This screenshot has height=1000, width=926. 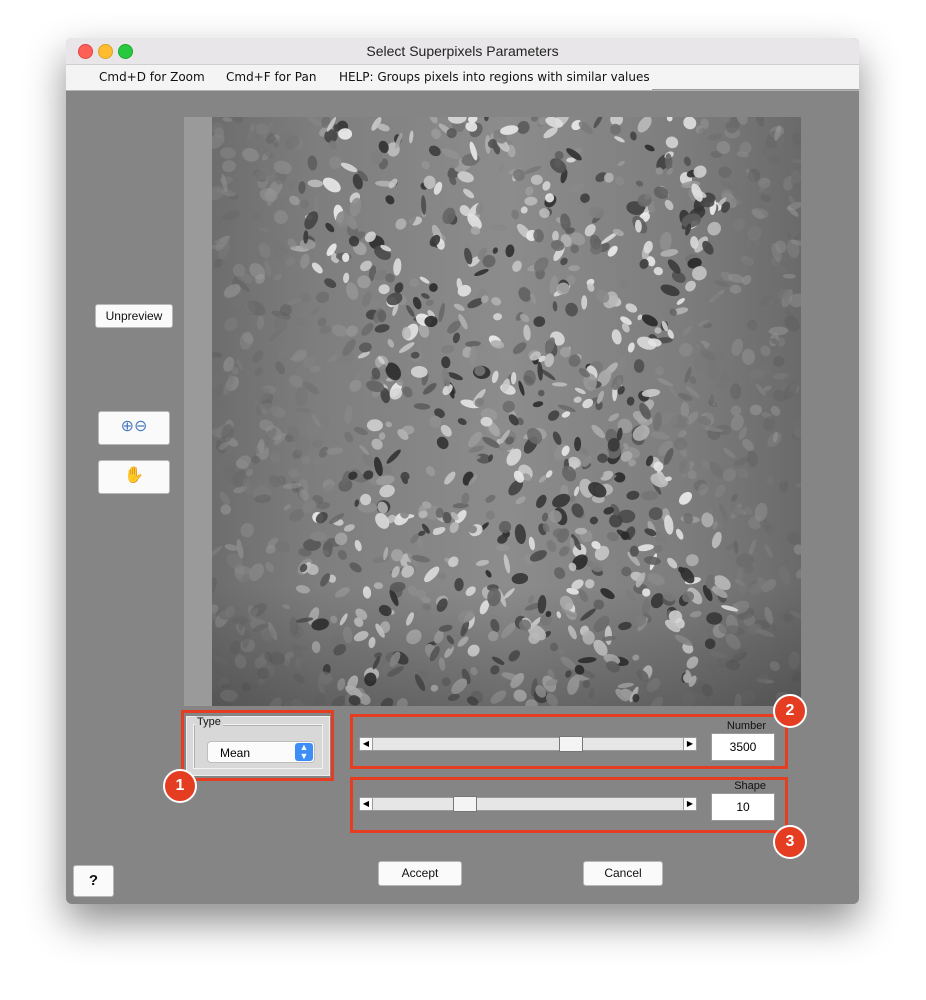 I want to click on menu-pan-hint: Cmd+F for Pan, so click(x=271, y=77).